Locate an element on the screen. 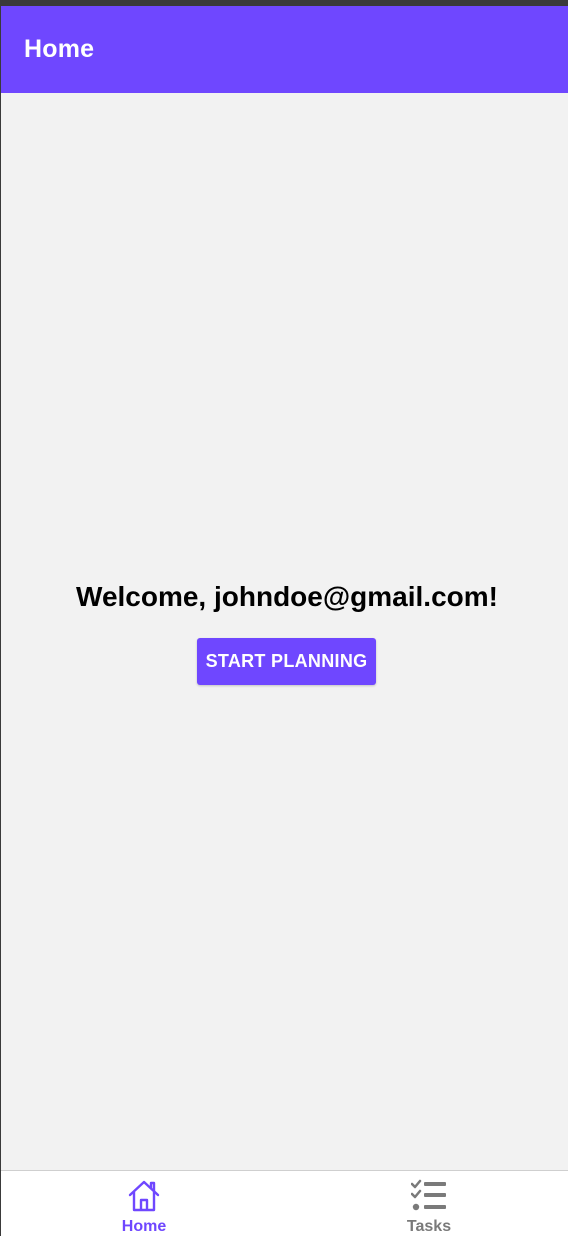 The width and height of the screenshot is (568, 1236). nav-item-tasks: Tasks is located at coordinates (429, 1203).